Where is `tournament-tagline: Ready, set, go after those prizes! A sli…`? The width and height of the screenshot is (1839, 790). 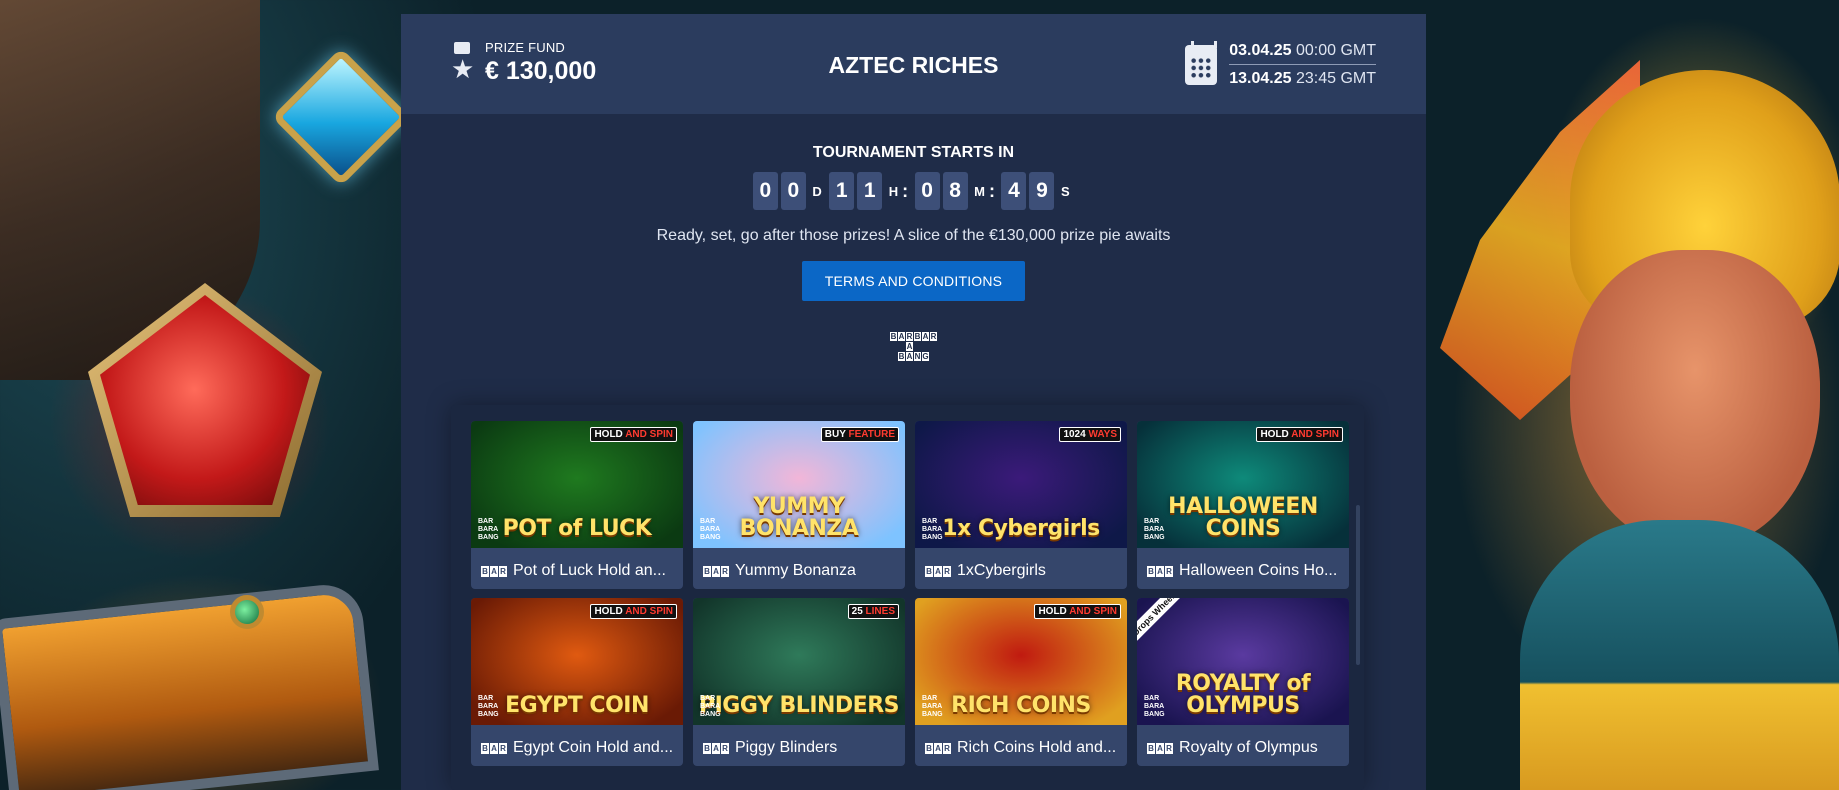
tournament-tagline: Ready, set, go after those prizes! A sli… is located at coordinates (913, 235).